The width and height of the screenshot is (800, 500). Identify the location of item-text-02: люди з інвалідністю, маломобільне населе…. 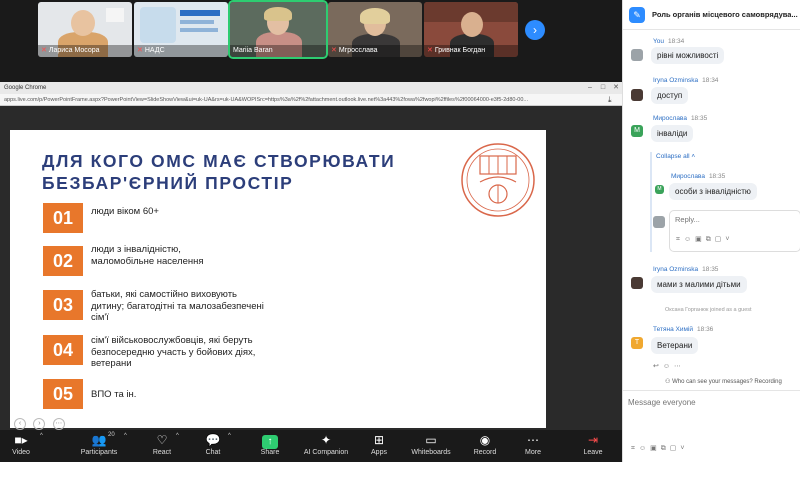
(147, 255).